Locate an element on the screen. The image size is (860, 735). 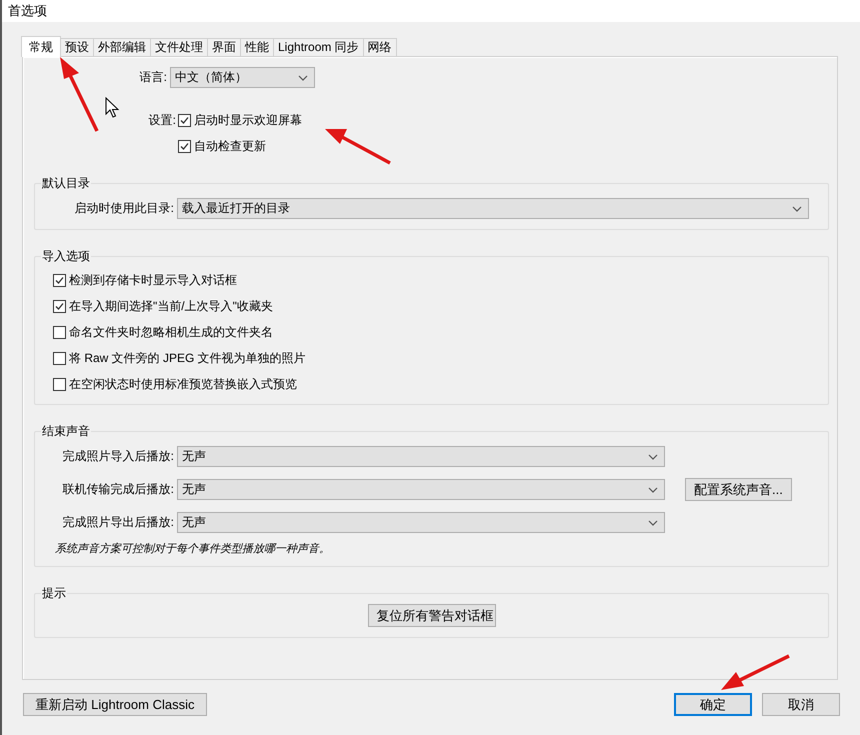
checkbox-label: 将 Raw 文件旁的 JPEG 文件视为单独的照片 is located at coordinates (187, 358).